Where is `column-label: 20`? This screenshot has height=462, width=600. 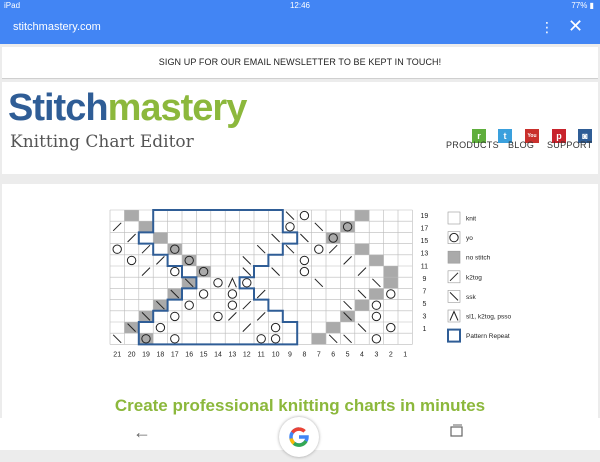 column-label: 20 is located at coordinates (132, 354).